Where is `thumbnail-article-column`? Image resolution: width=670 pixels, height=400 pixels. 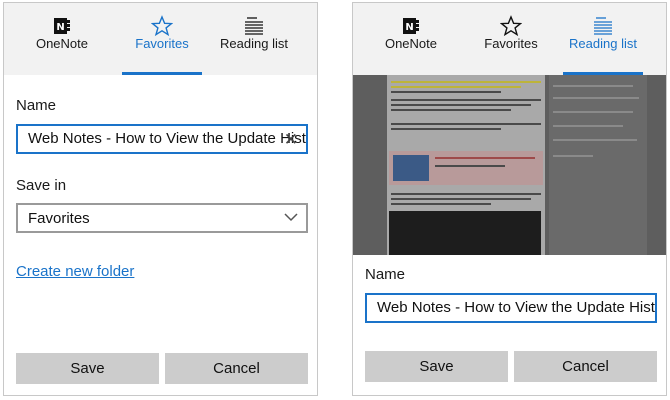
thumbnail-article-column is located at coordinates (466, 165).